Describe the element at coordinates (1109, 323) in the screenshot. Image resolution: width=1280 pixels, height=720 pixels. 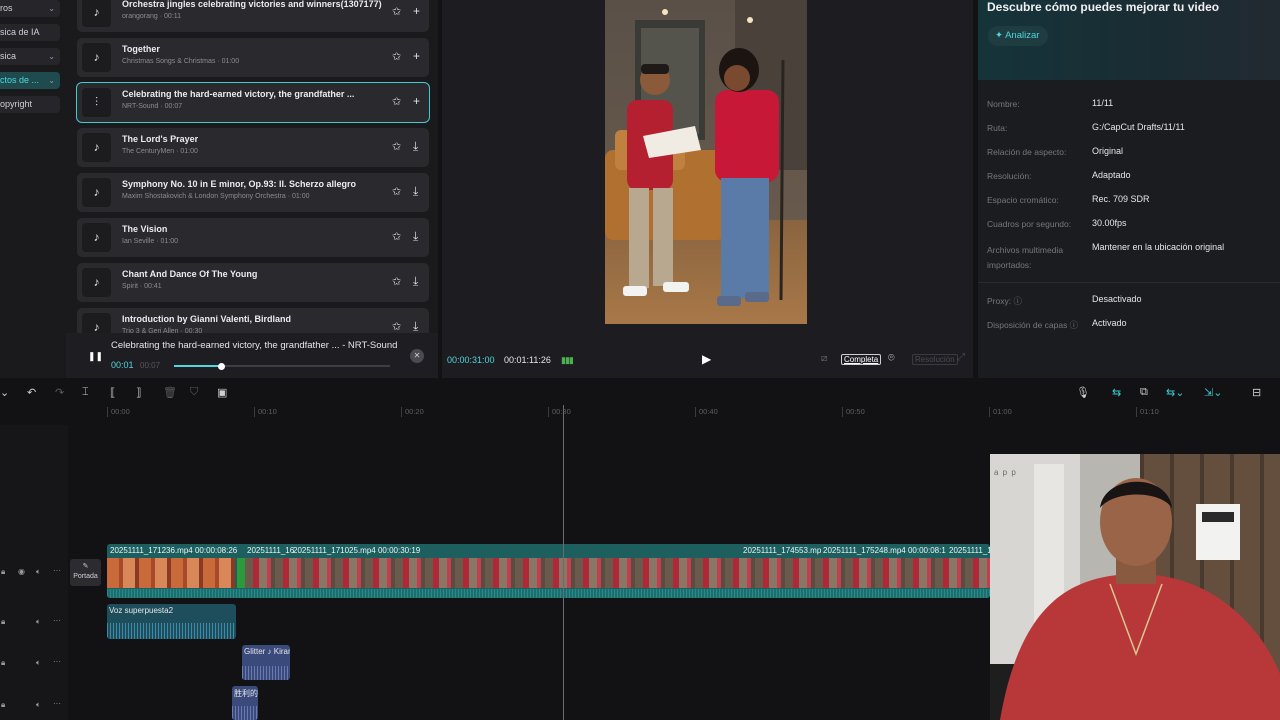
I see `prop-value: Activado` at that location.